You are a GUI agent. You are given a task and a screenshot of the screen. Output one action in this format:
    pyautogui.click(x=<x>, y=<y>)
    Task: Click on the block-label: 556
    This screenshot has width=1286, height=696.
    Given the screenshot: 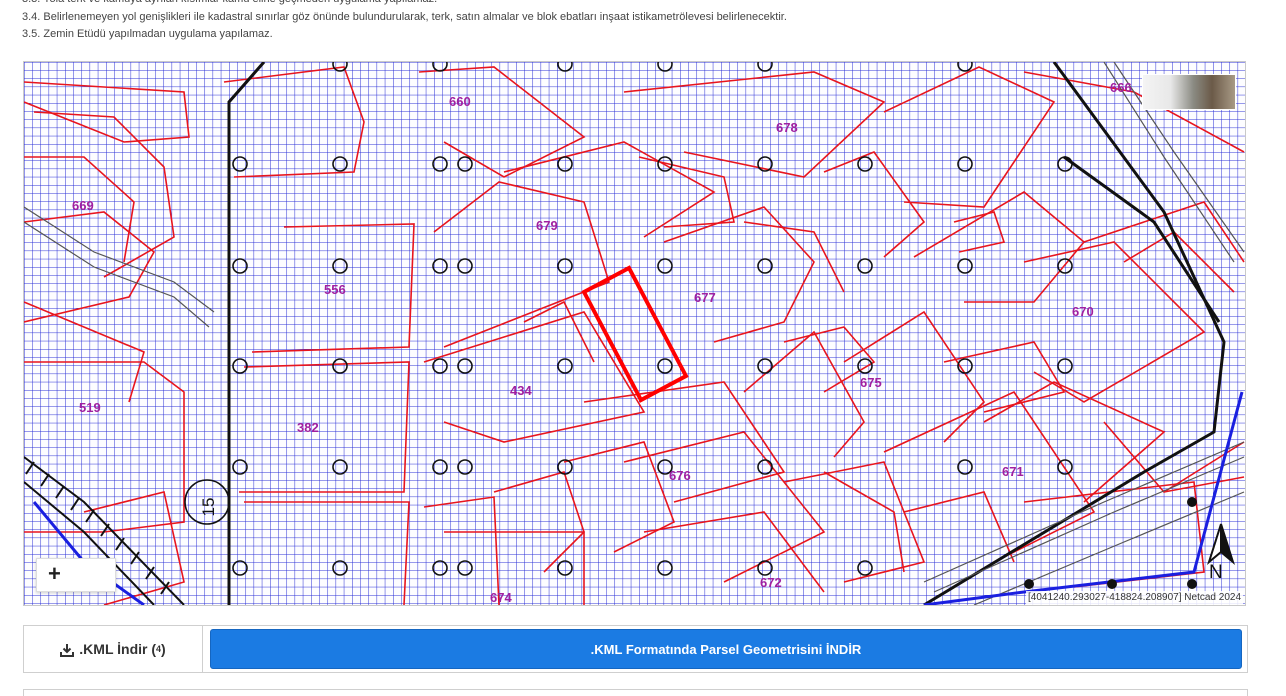 What is the action you would take?
    pyautogui.click(x=335, y=289)
    